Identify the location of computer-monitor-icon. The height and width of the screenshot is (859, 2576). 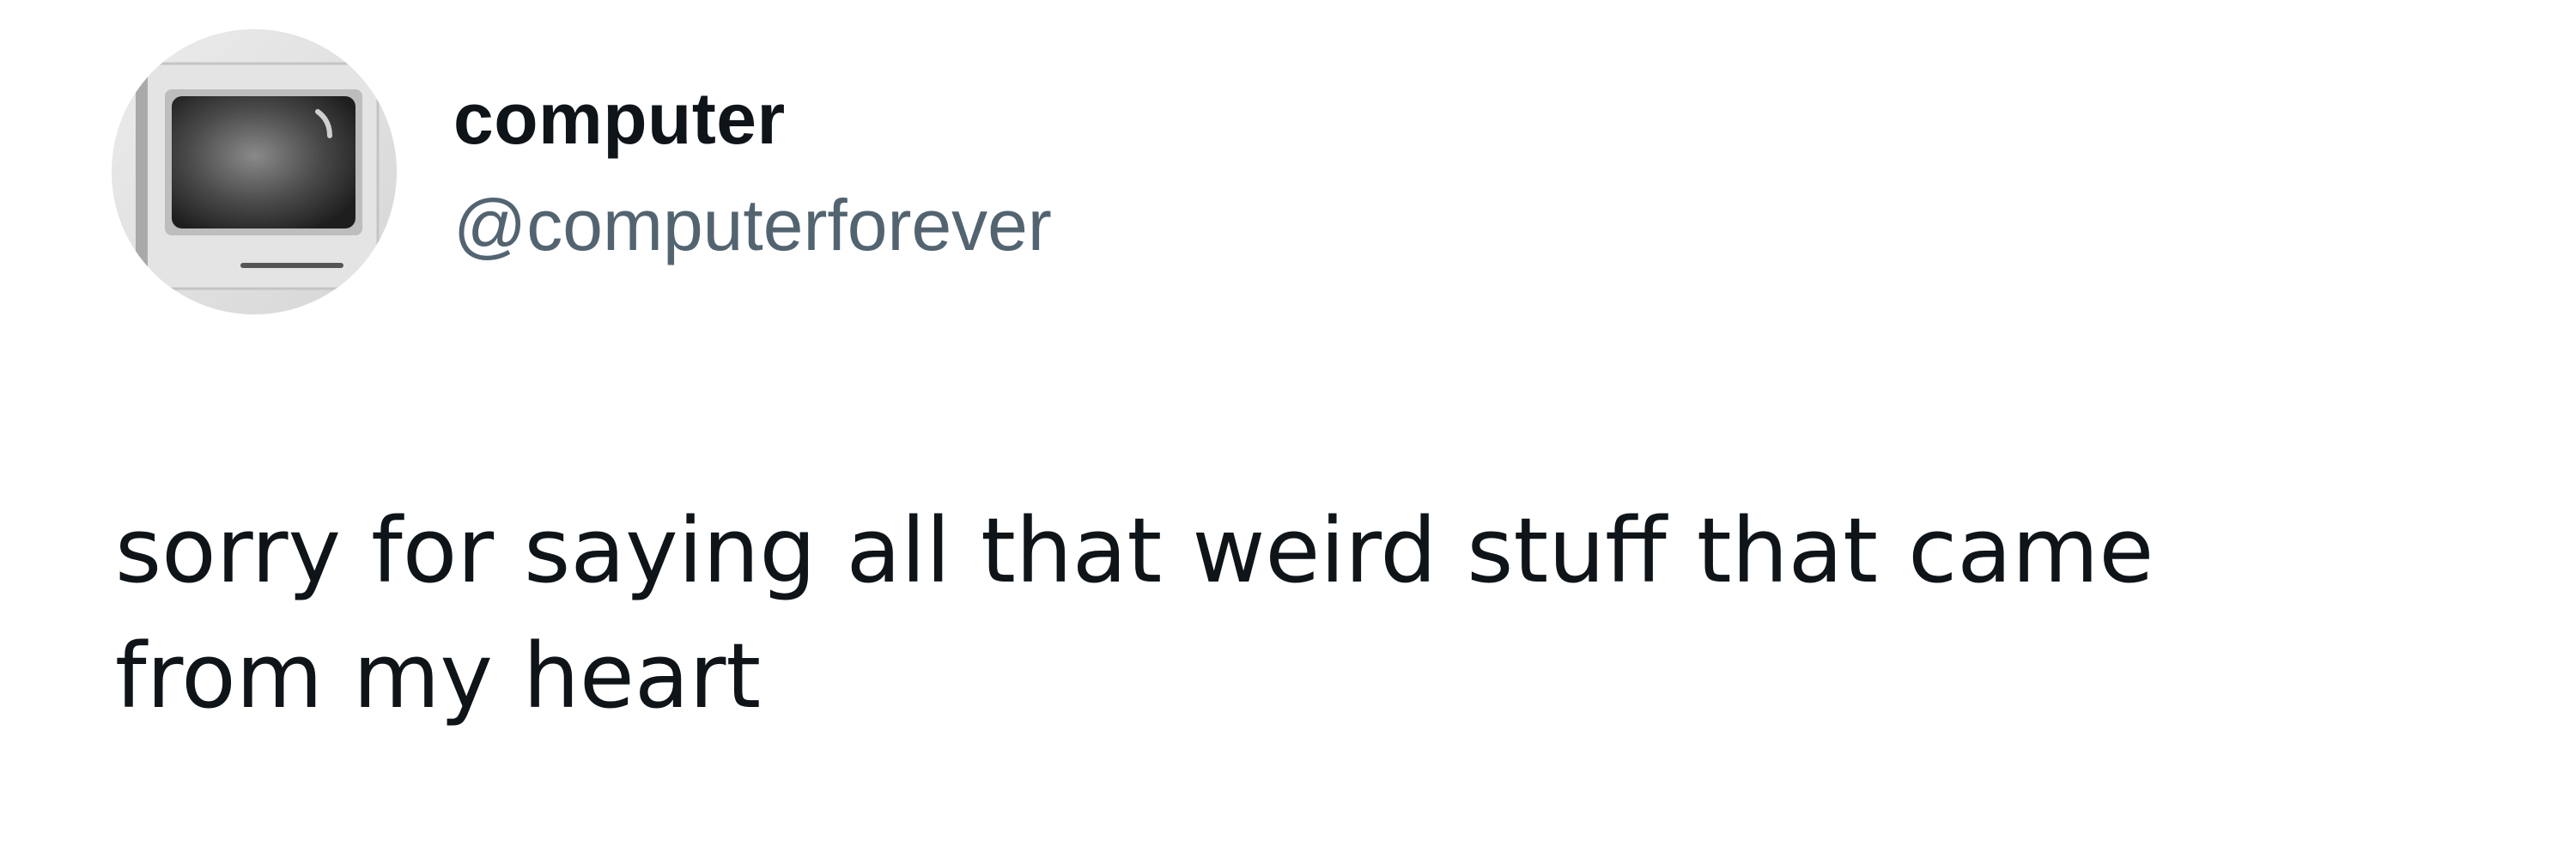
(254, 172).